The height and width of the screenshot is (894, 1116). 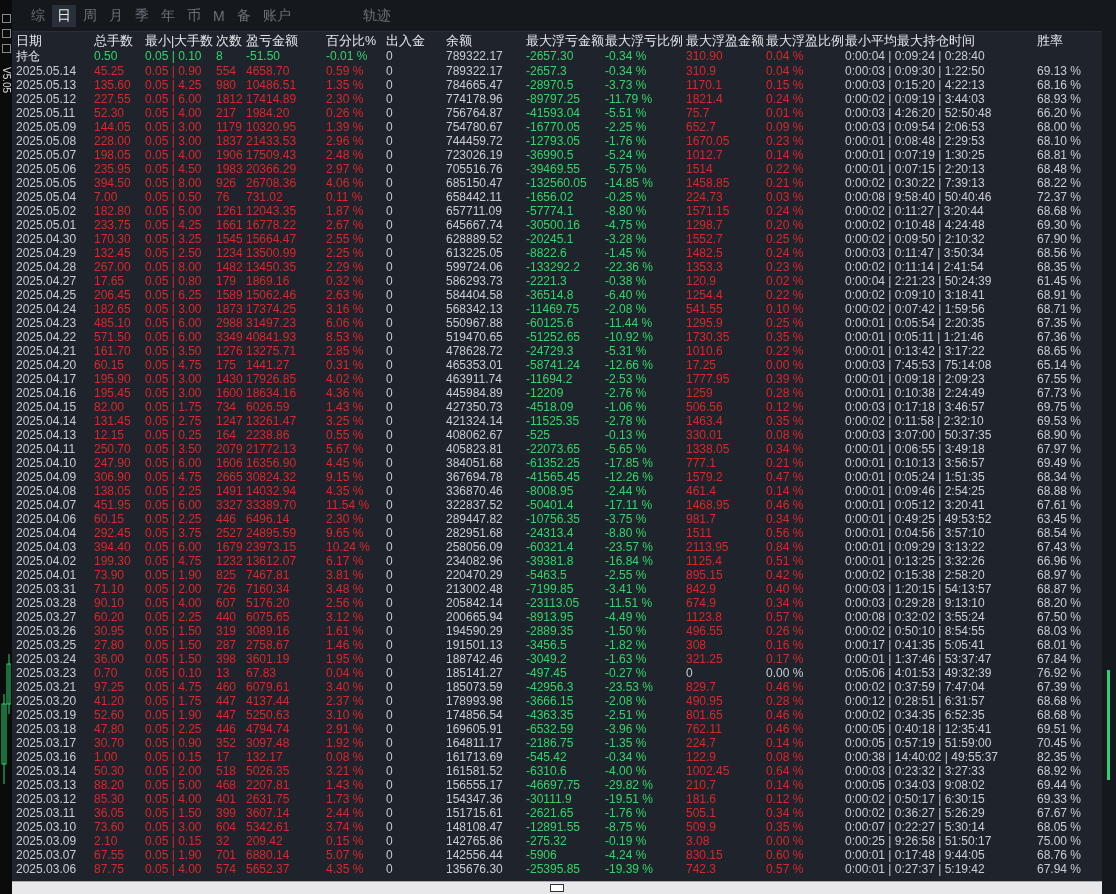 What do you see at coordinates (174, 197) in the screenshot?
I see `table-cell-text: 0.05 | 0.50` at bounding box center [174, 197].